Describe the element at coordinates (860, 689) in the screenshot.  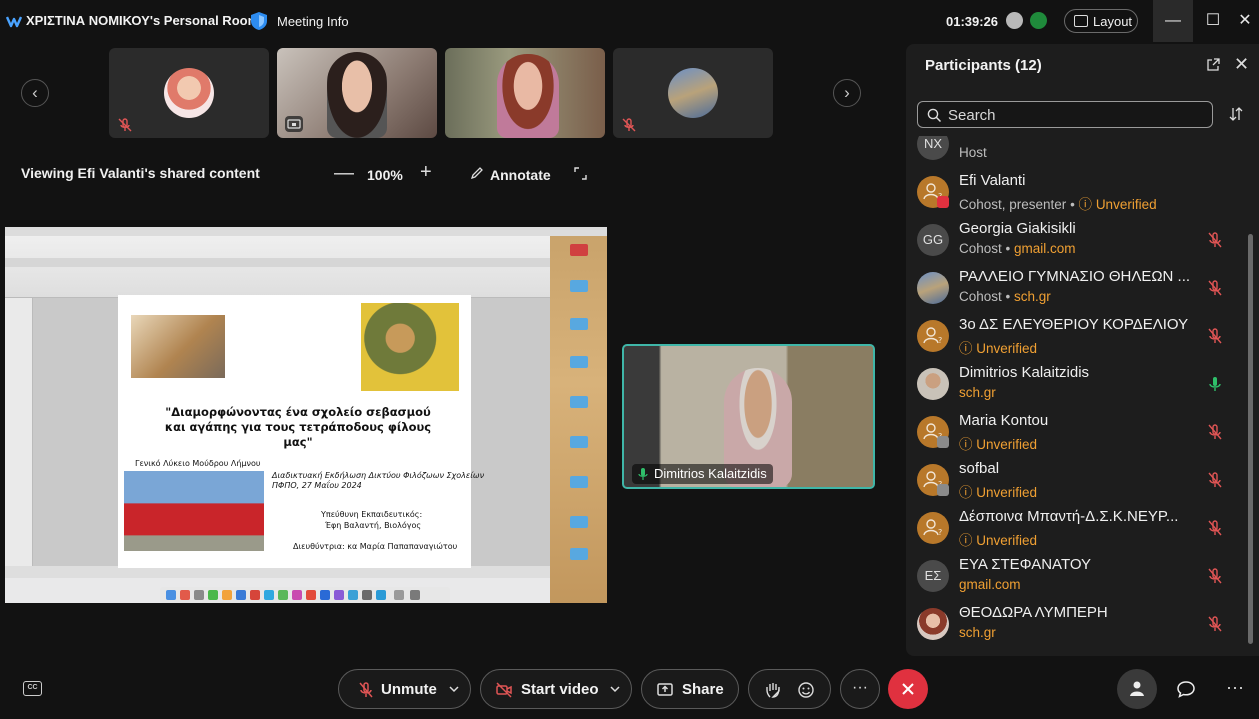
I see `more-options-button: ···` at that location.